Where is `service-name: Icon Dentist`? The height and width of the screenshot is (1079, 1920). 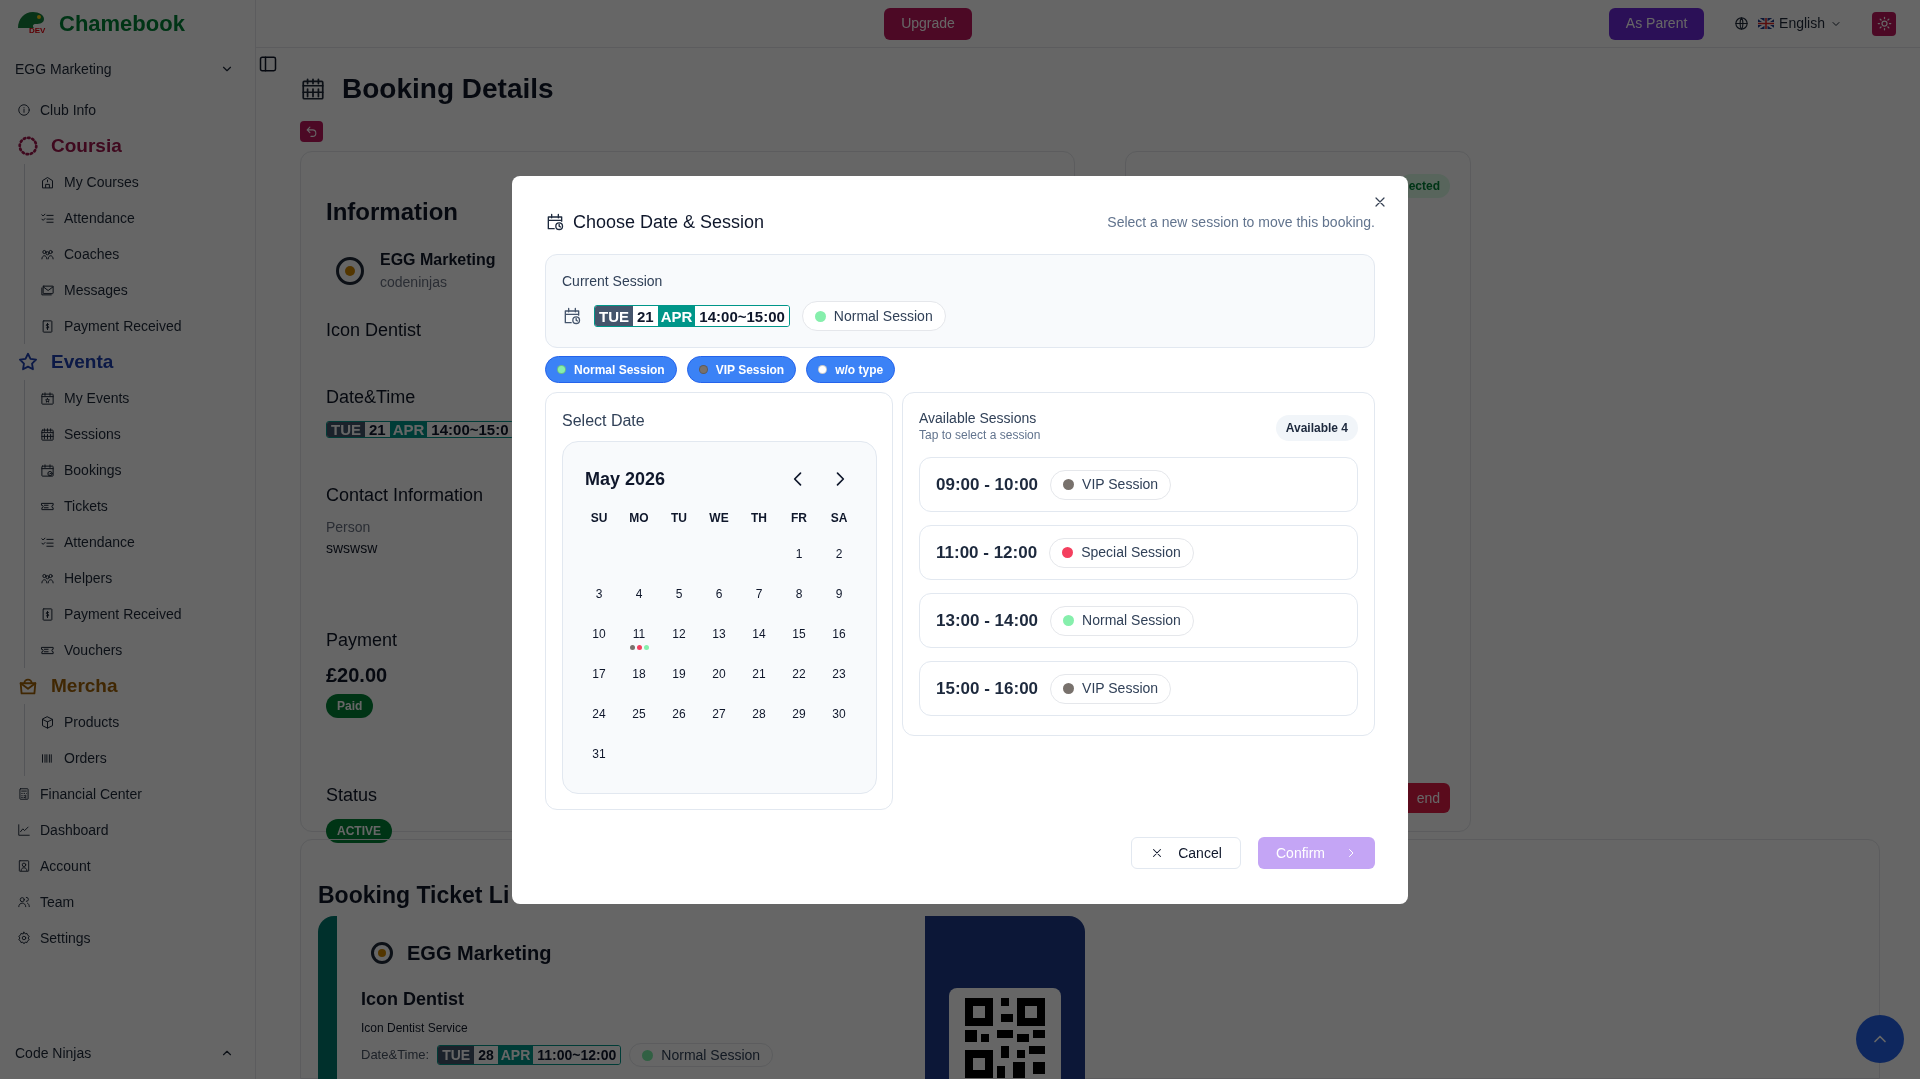 service-name: Icon Dentist is located at coordinates (374, 330).